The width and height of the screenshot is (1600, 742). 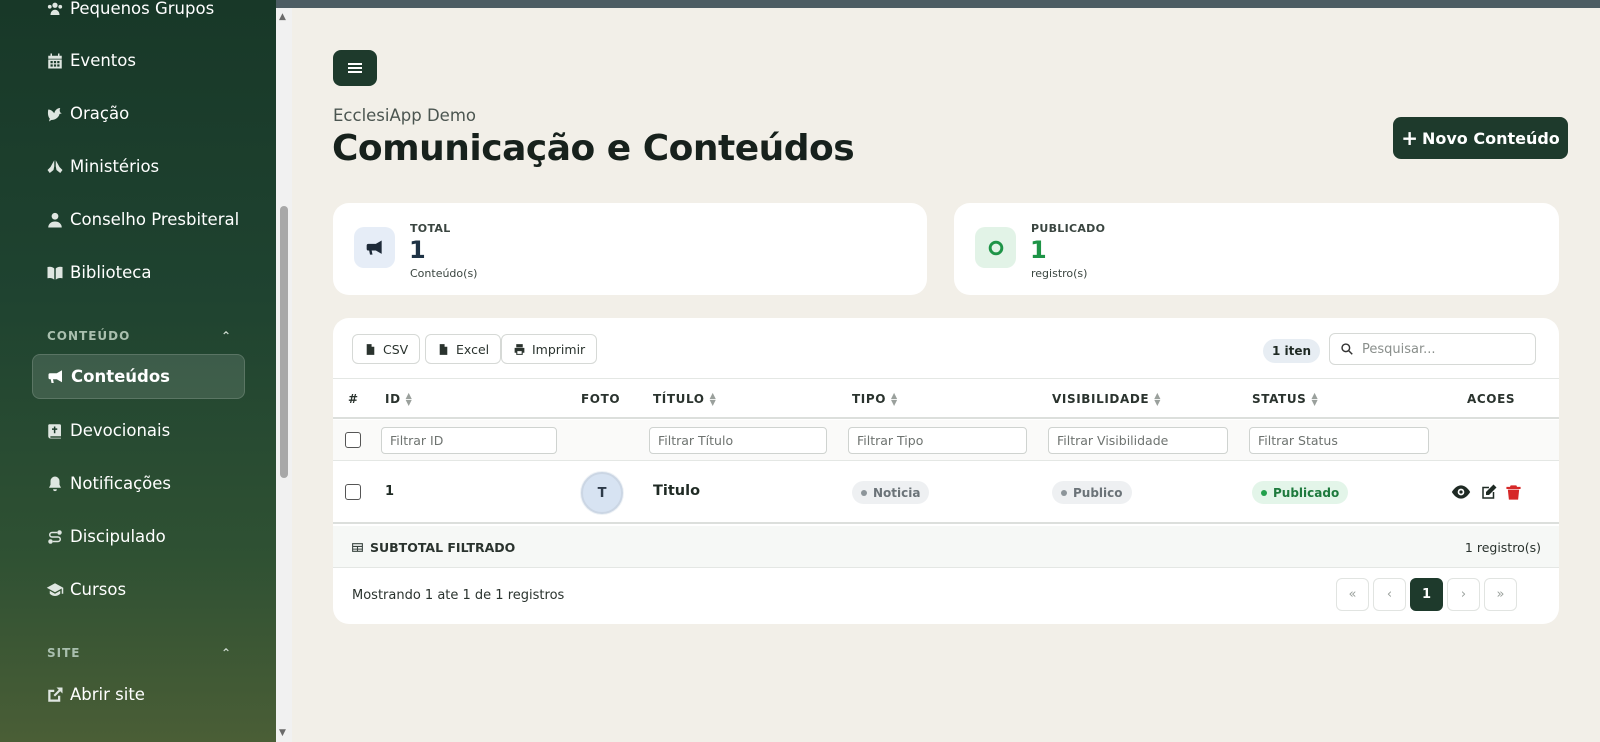 I want to click on sidebar-item-pequenos-grupos: Pequenos Grupos, so click(x=138, y=15).